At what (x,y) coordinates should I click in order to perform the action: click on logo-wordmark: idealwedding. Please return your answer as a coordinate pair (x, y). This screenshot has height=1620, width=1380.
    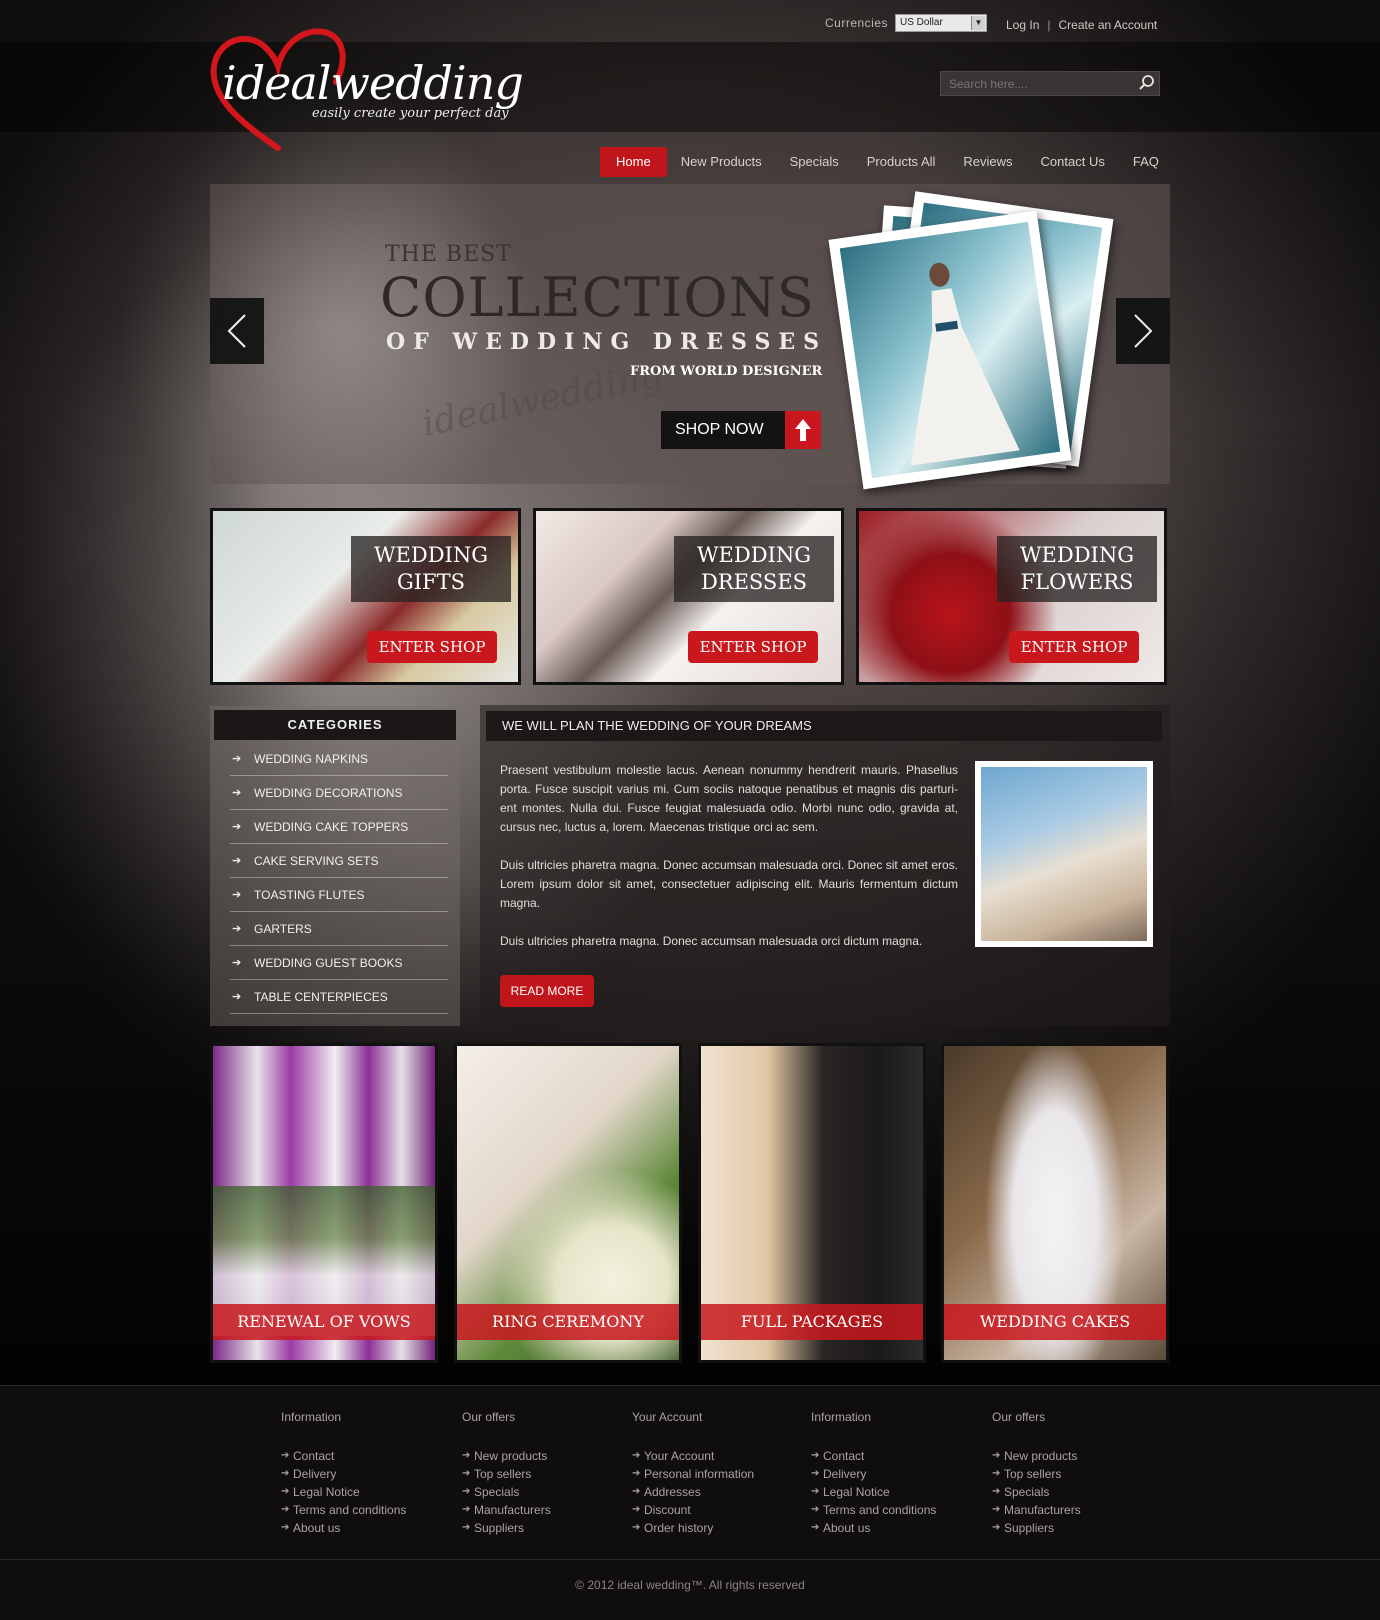
    Looking at the image, I should click on (373, 83).